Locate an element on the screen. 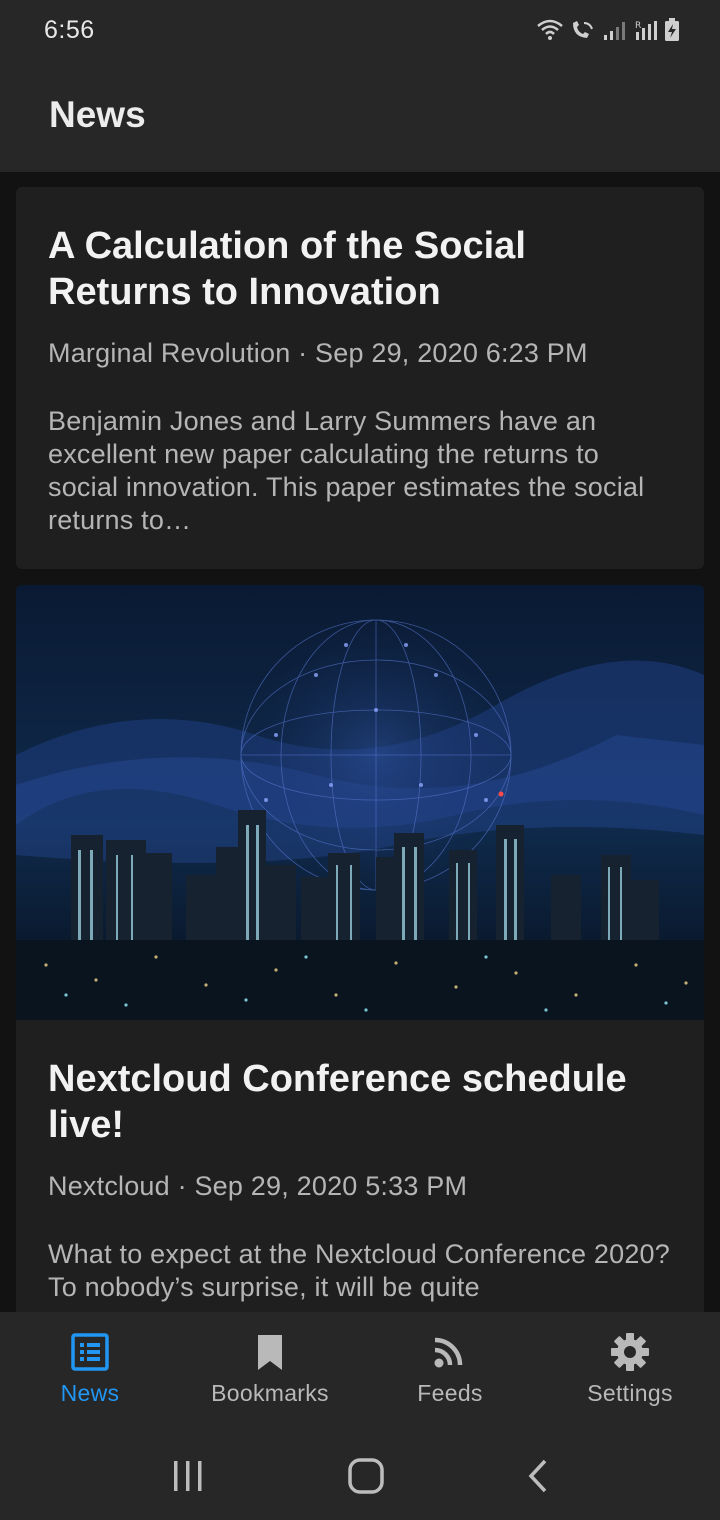 The height and width of the screenshot is (1520, 720). bottom-navigation: News Bookmarks Feeds Settings is located at coordinates (360, 1372).